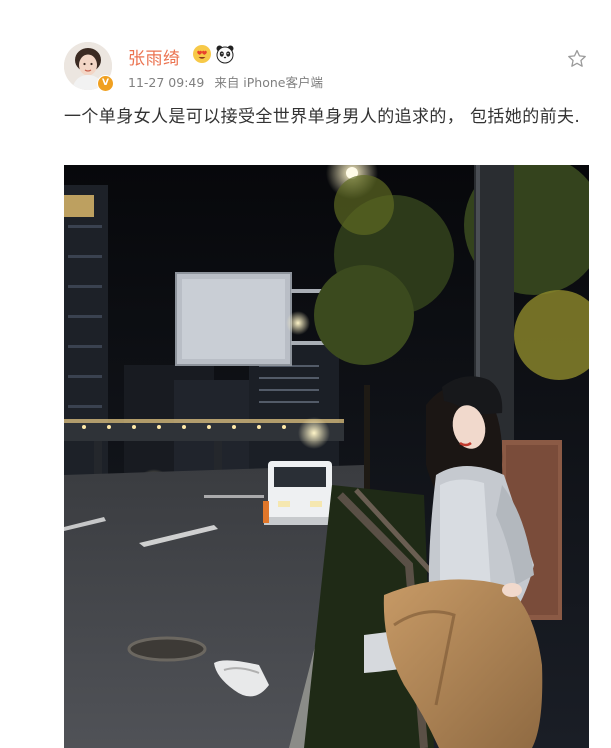 The width and height of the screenshot is (611, 748). Describe the element at coordinates (105, 83) in the screenshot. I see `verified-badge: V` at that location.